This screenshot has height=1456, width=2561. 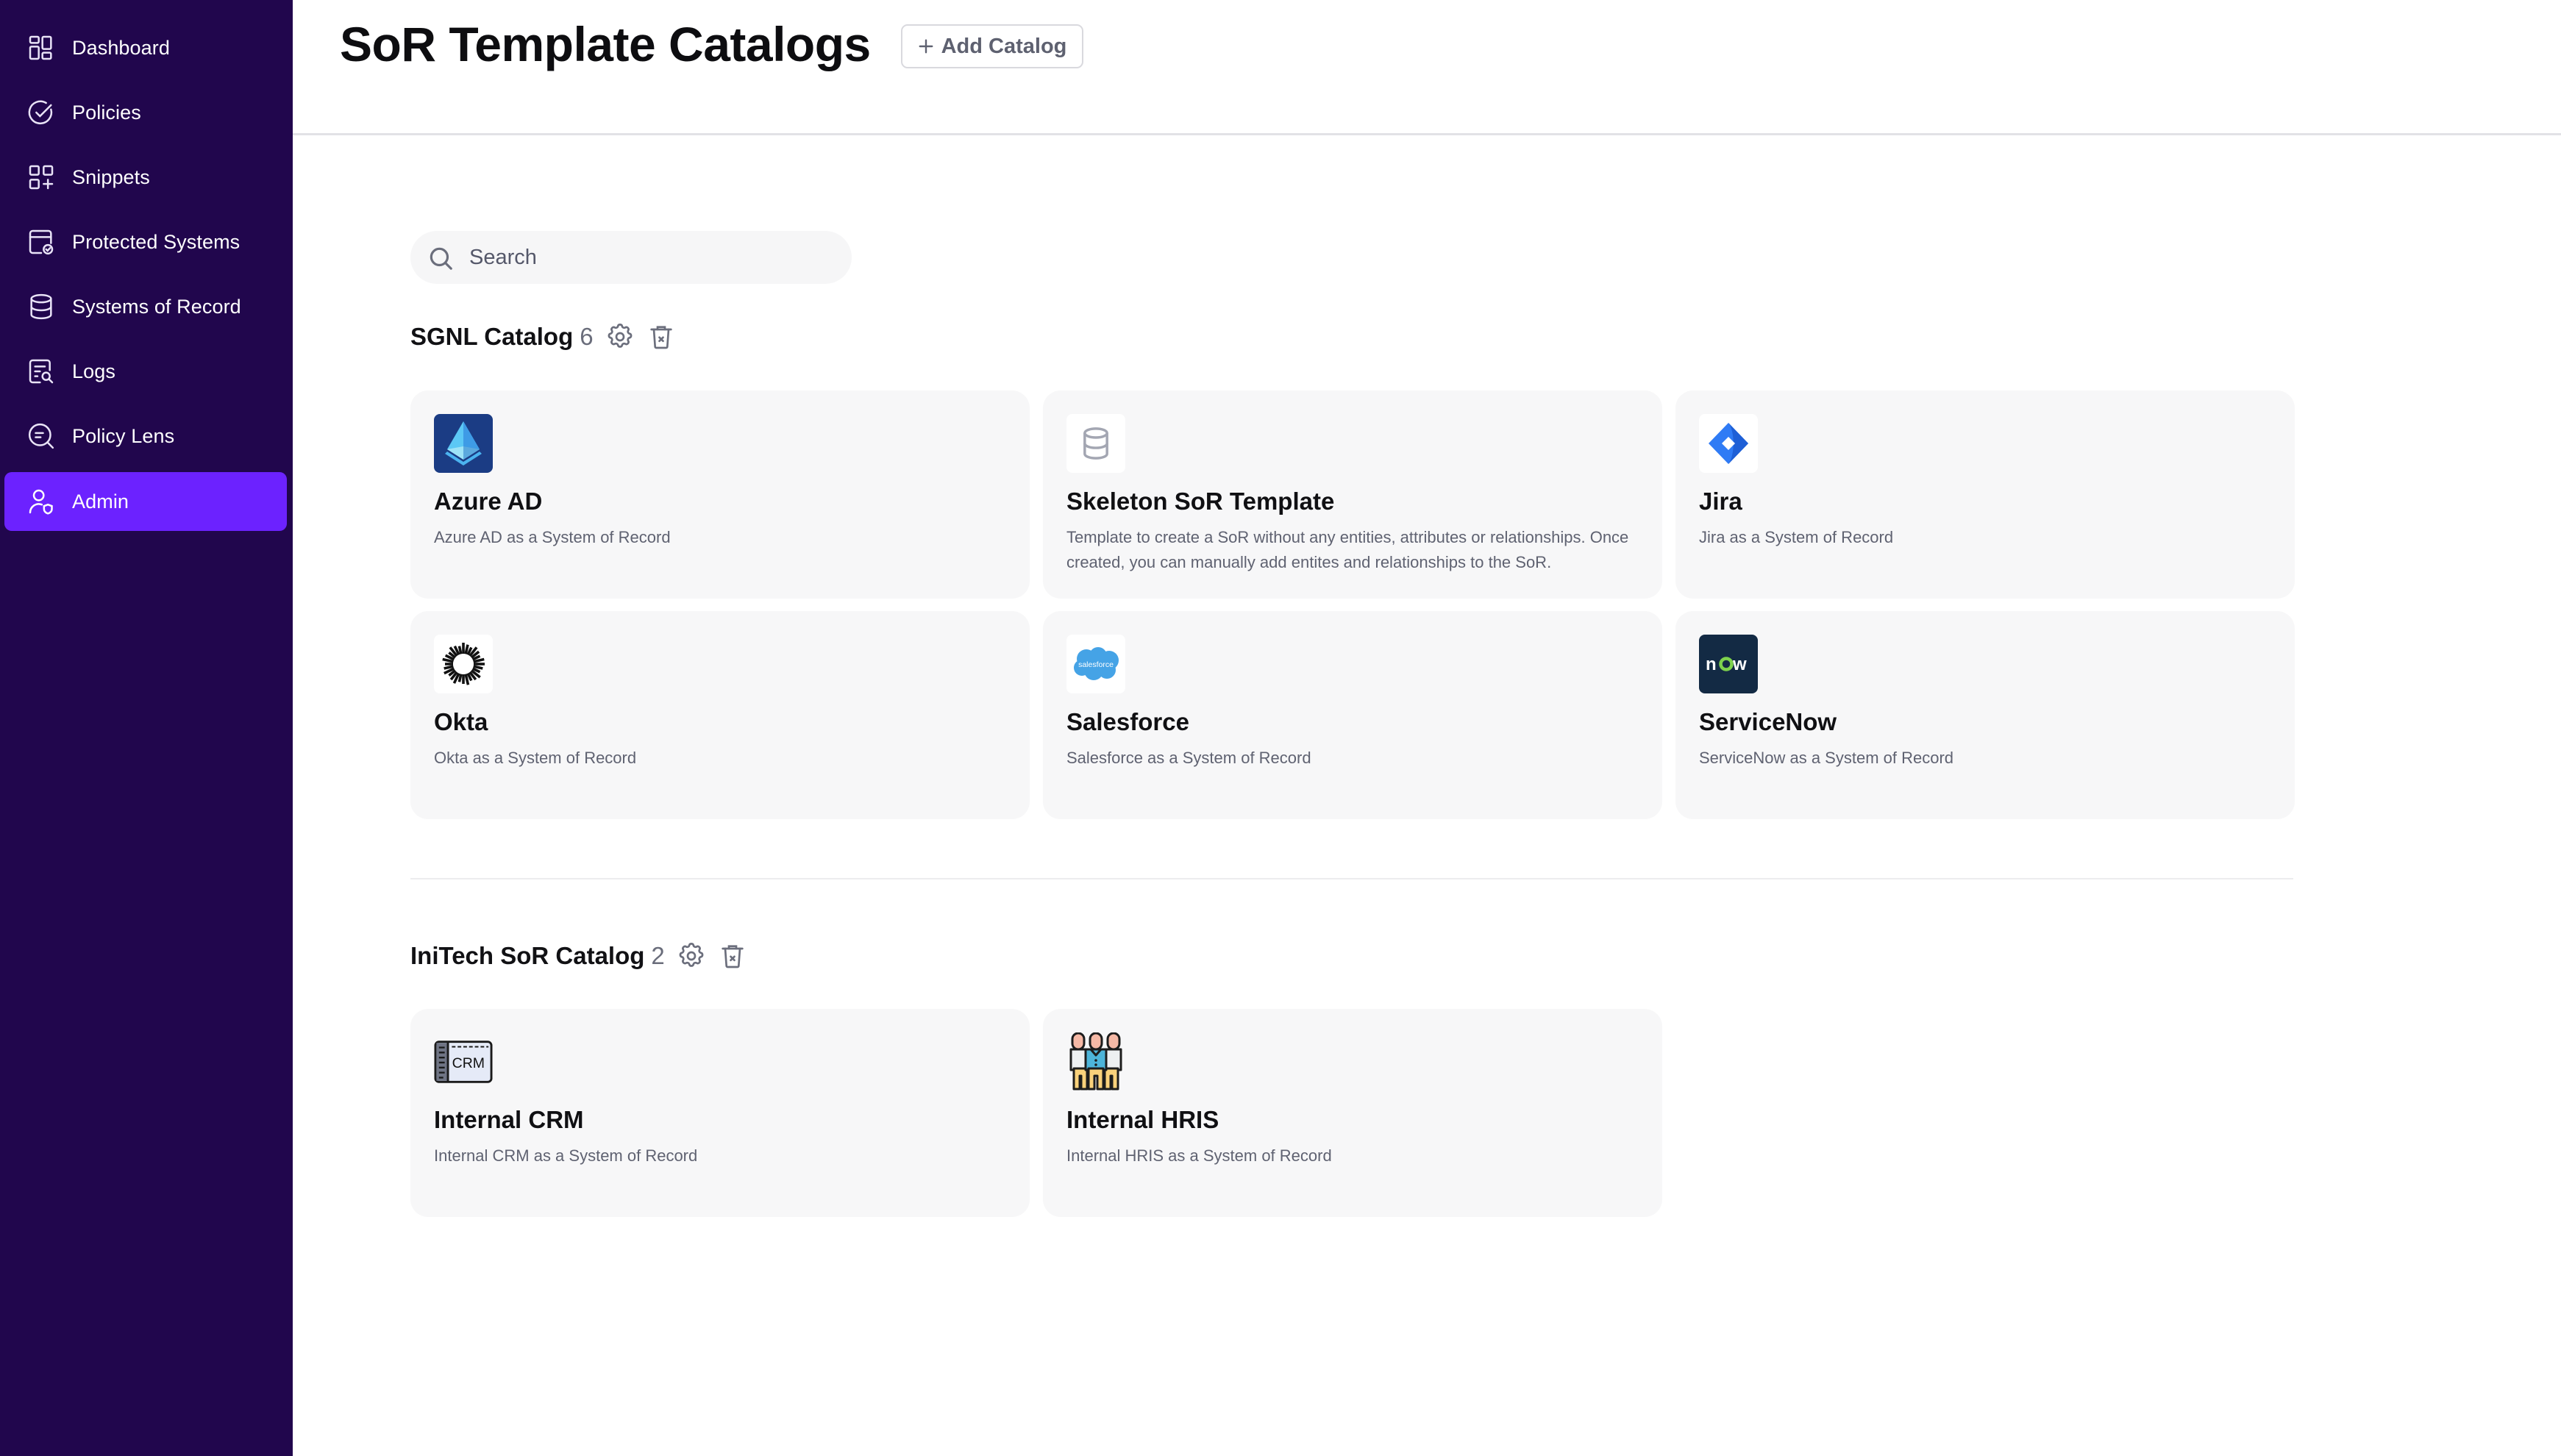 What do you see at coordinates (123, 435) in the screenshot?
I see `sidebar-item-label: Policy Lens` at bounding box center [123, 435].